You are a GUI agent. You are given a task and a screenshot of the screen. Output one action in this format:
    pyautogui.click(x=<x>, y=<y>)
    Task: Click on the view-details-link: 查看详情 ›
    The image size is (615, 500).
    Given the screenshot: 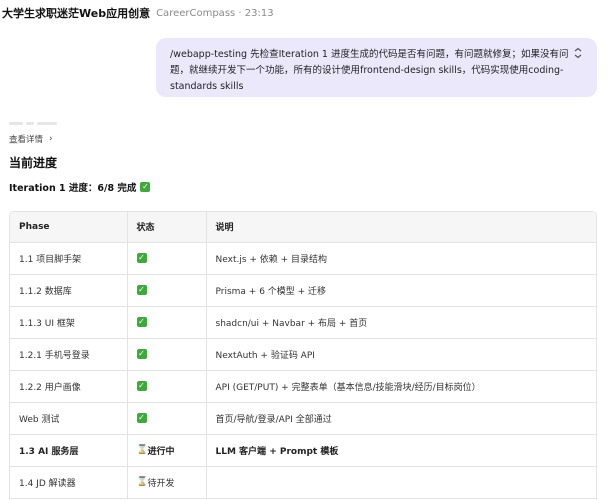 What is the action you would take?
    pyautogui.click(x=31, y=139)
    